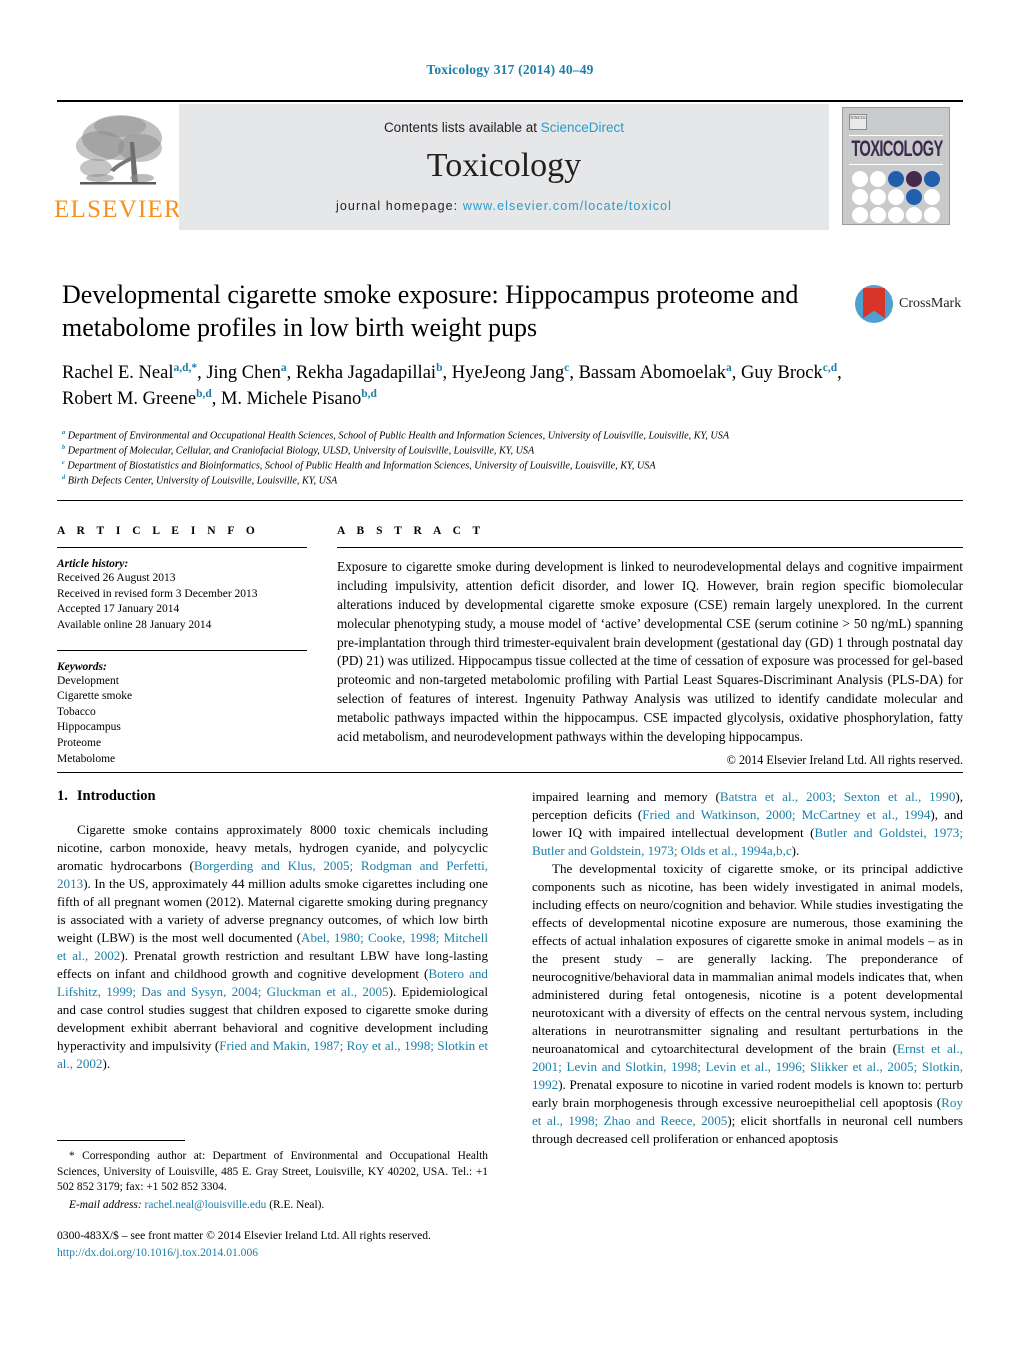 Image resolution: width=1020 pixels, height=1351 pixels. Describe the element at coordinates (64, 432) in the screenshot. I see `affiliation-marker: a` at that location.